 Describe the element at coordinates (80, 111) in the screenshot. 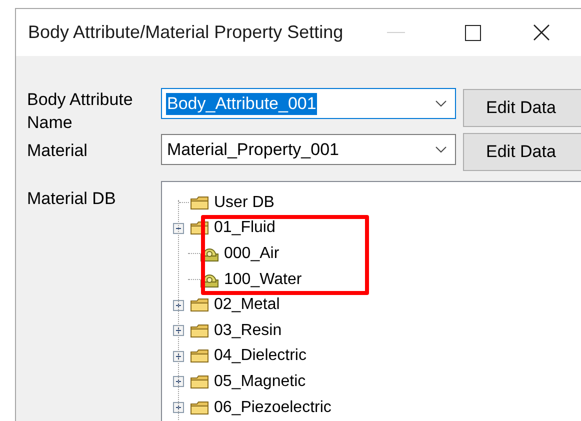

I see `field-label: Body Attribute Name` at that location.